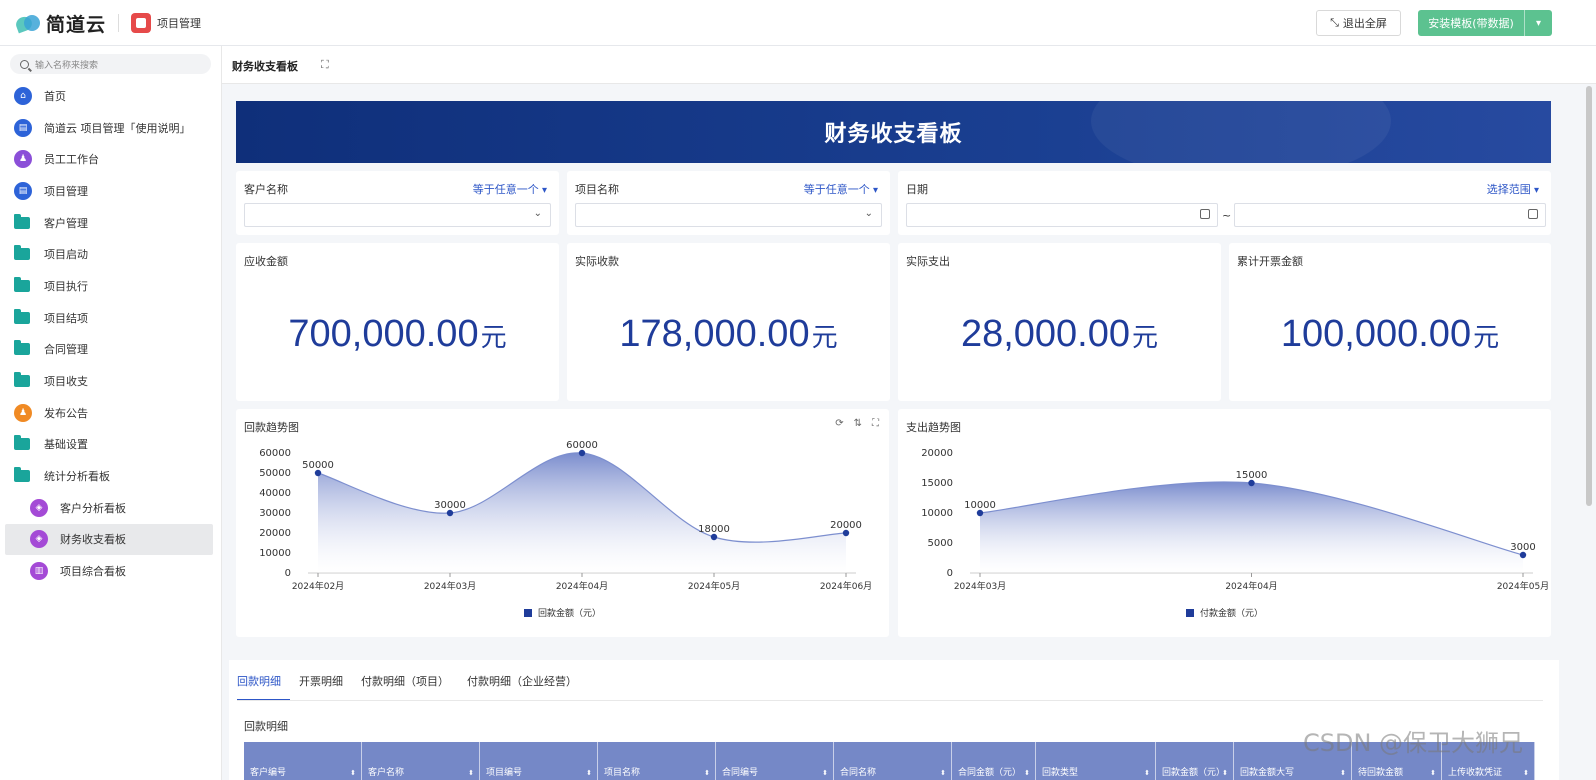 The height and width of the screenshot is (780, 1596). I want to click on data-label: 20000, so click(846, 525).